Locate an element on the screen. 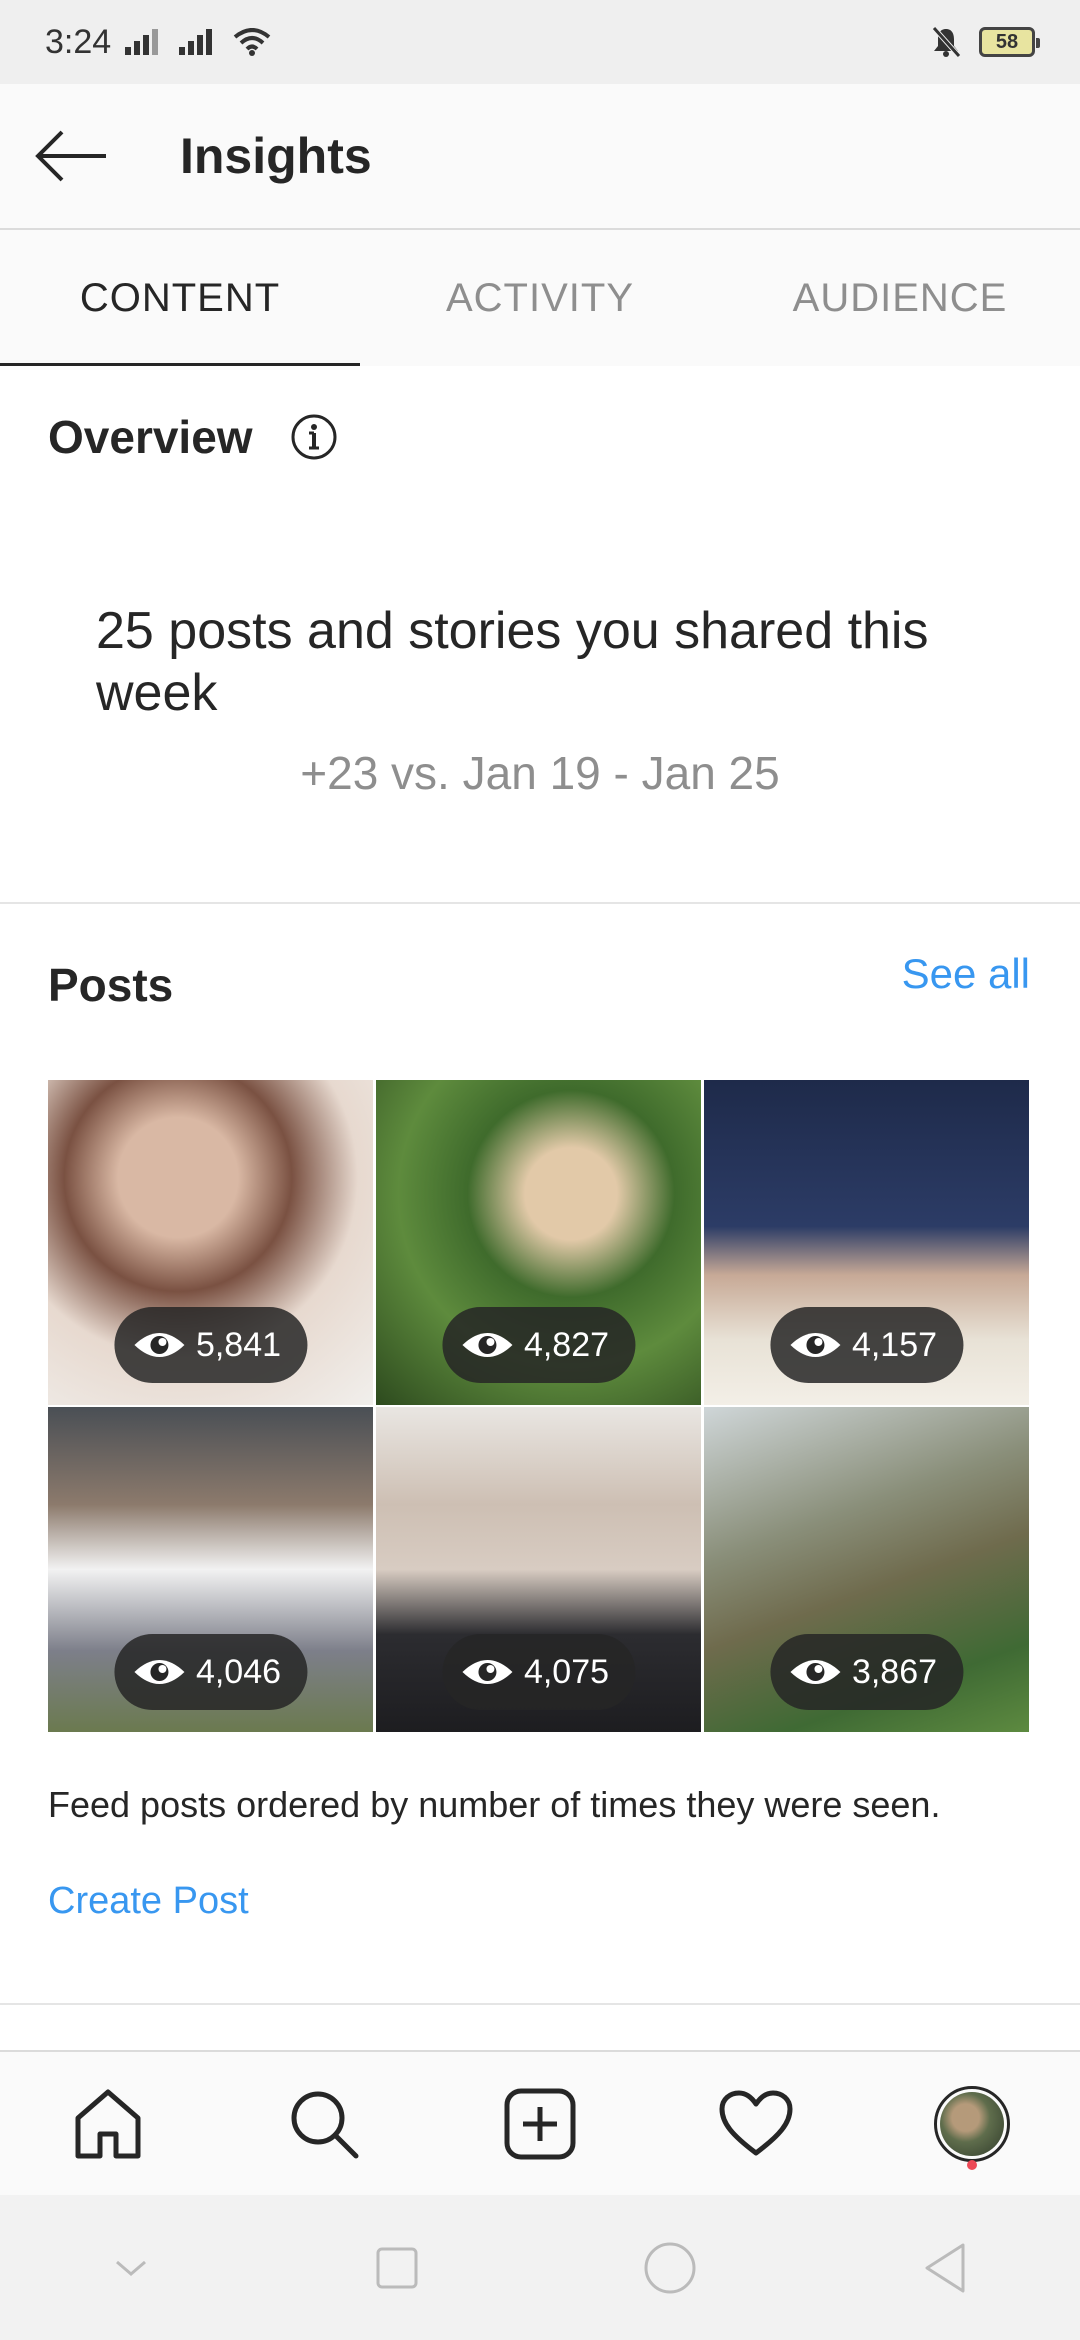 The width and height of the screenshot is (1080, 2340). view-count: 5,841 is located at coordinates (238, 1344).